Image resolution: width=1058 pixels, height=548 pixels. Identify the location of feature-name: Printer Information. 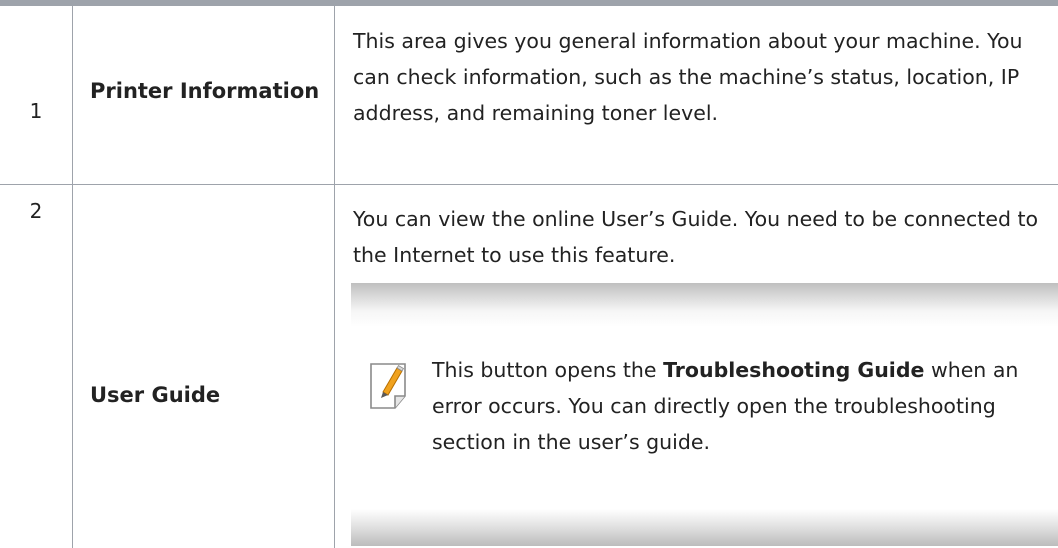
(205, 91).